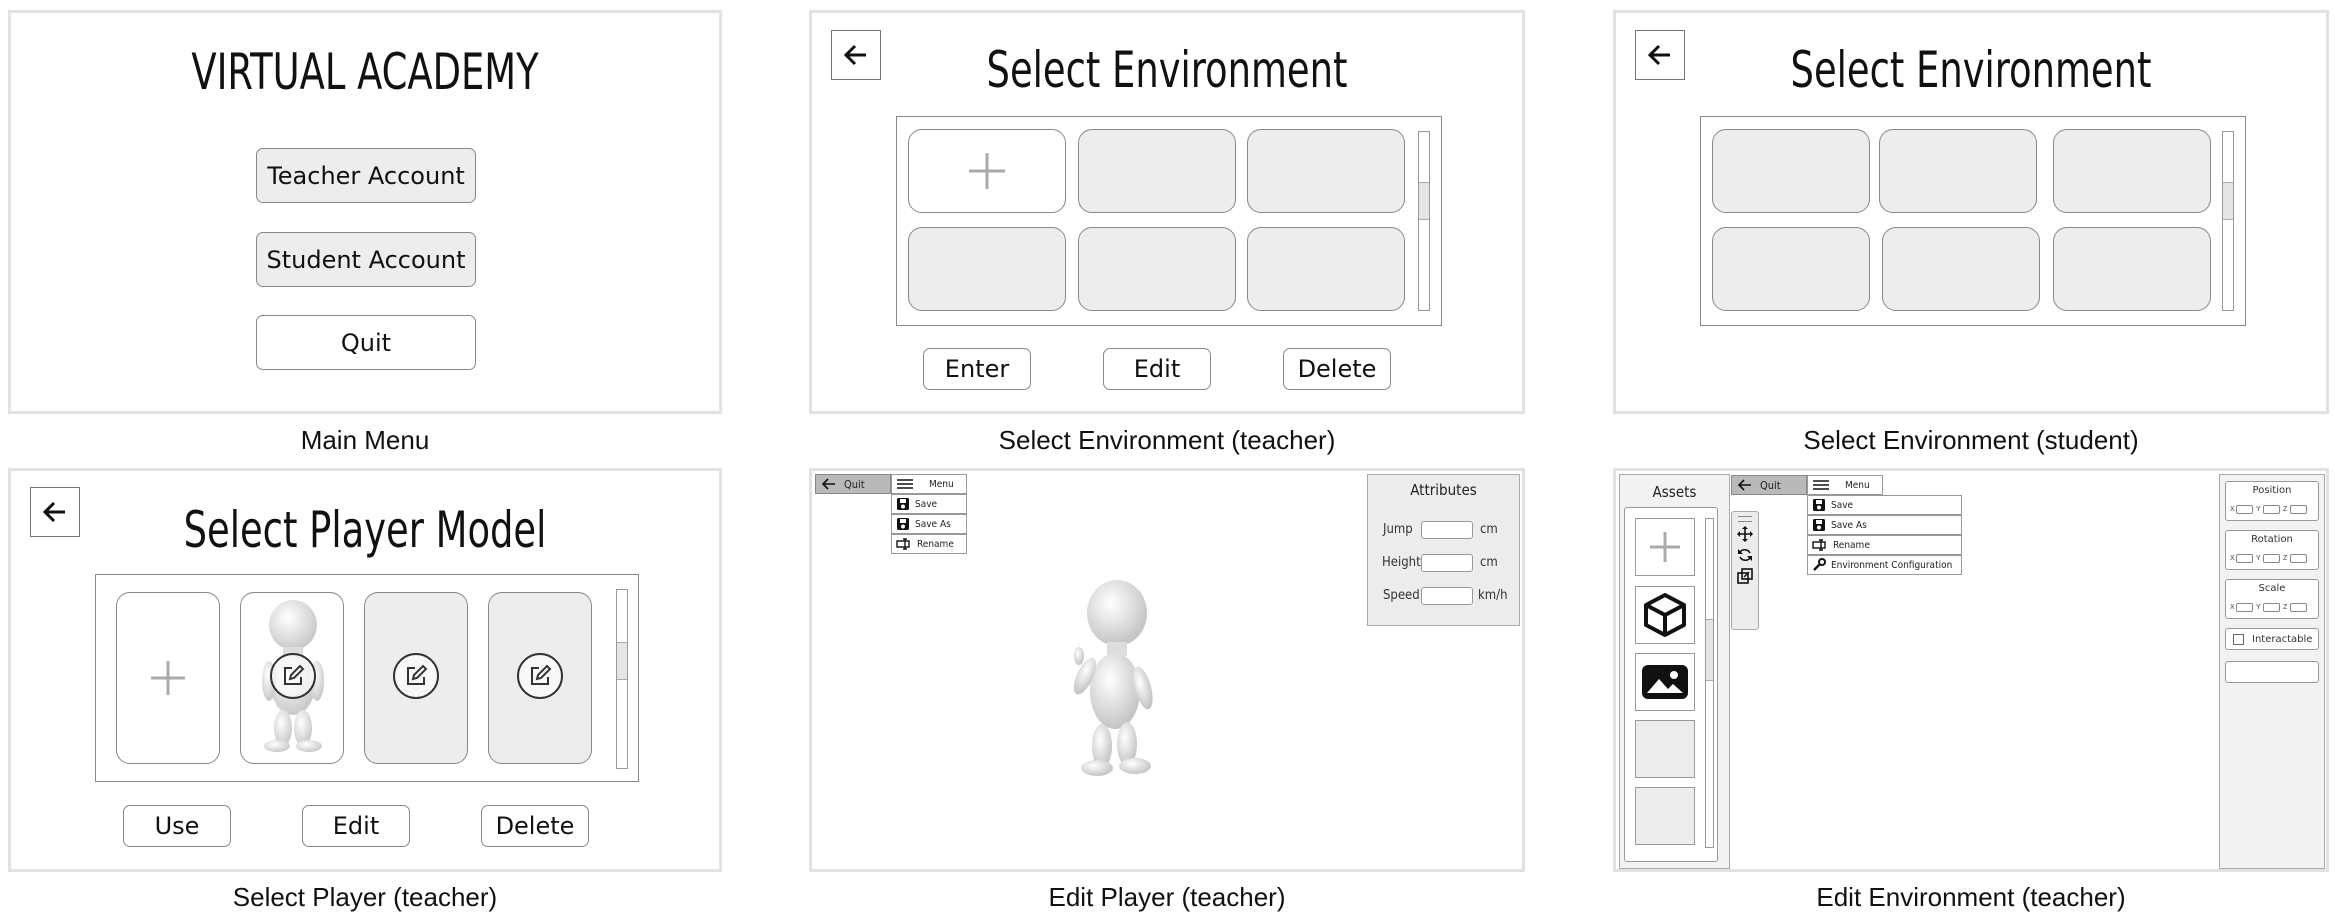  Describe the element at coordinates (1489, 562) in the screenshot. I see `height-unit: cm` at that location.